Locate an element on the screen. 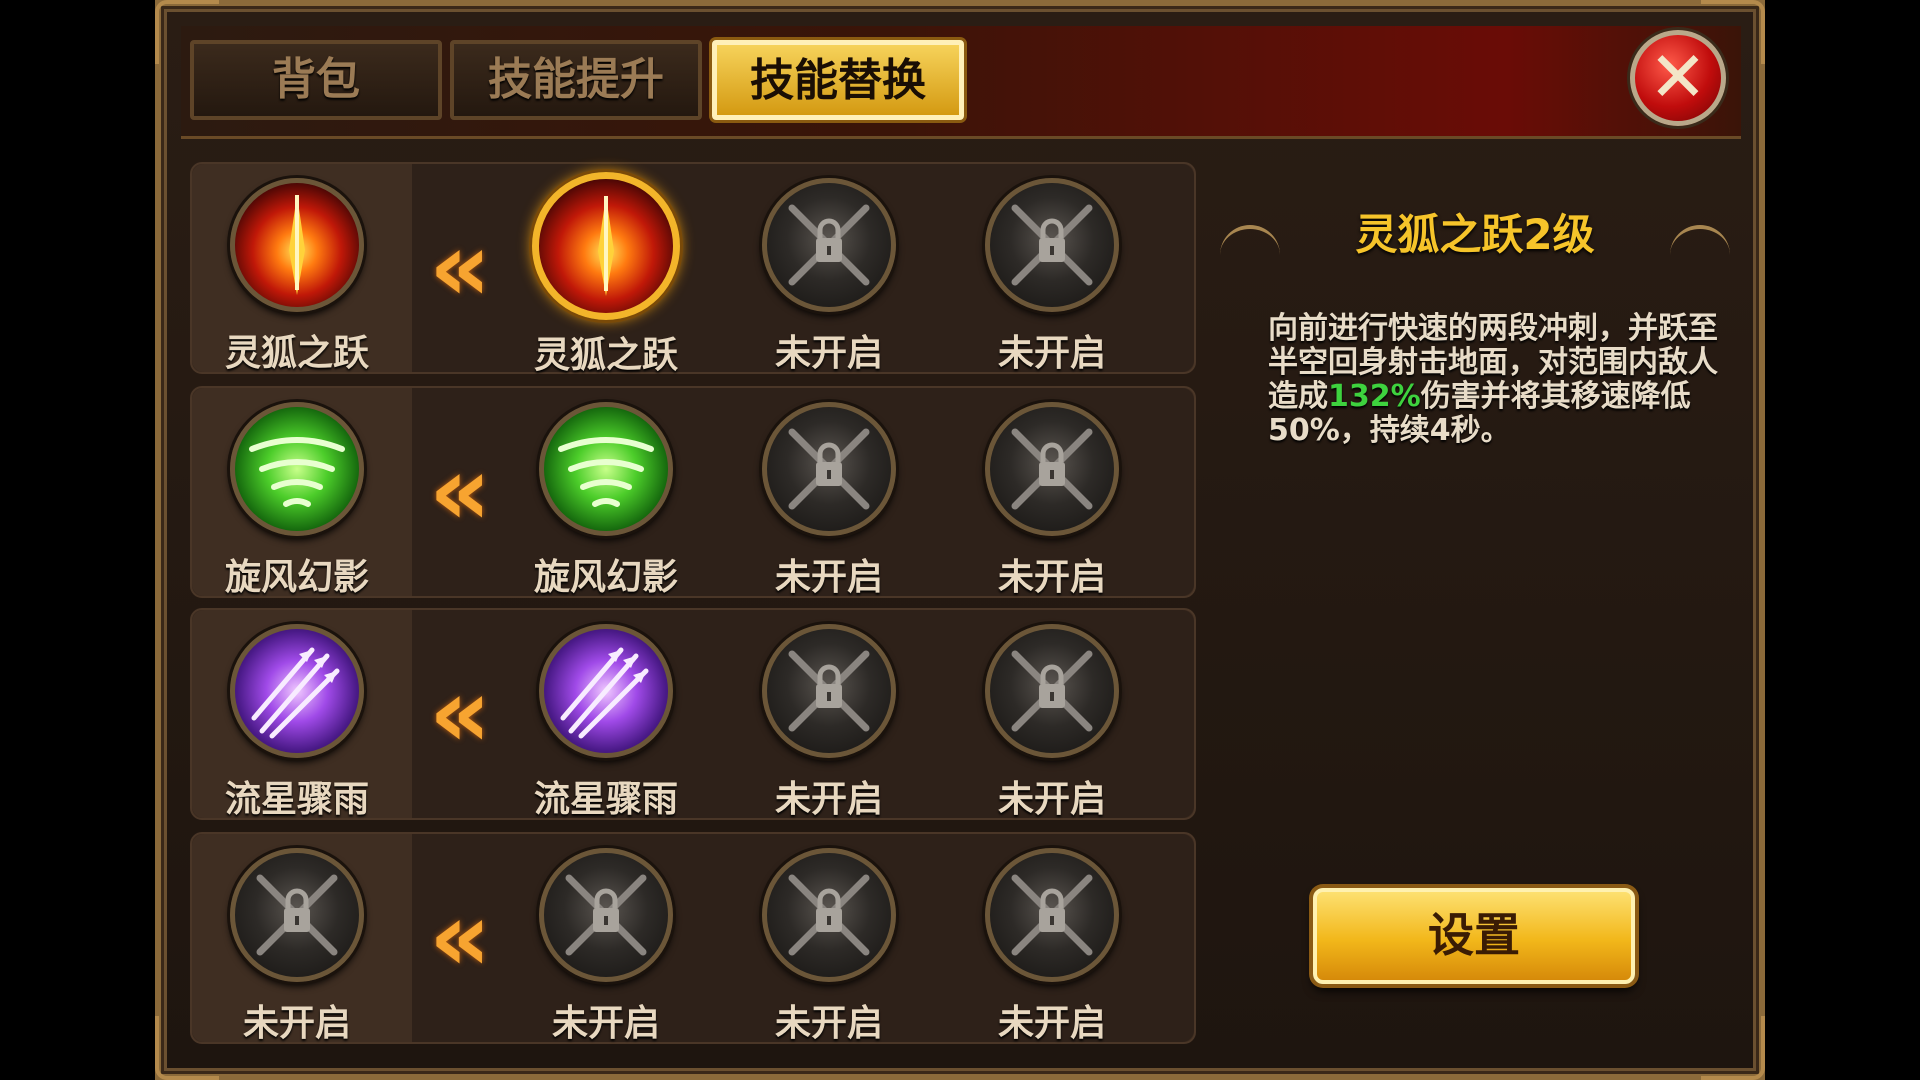  frame-corner is located at coordinates (1733, 1048).